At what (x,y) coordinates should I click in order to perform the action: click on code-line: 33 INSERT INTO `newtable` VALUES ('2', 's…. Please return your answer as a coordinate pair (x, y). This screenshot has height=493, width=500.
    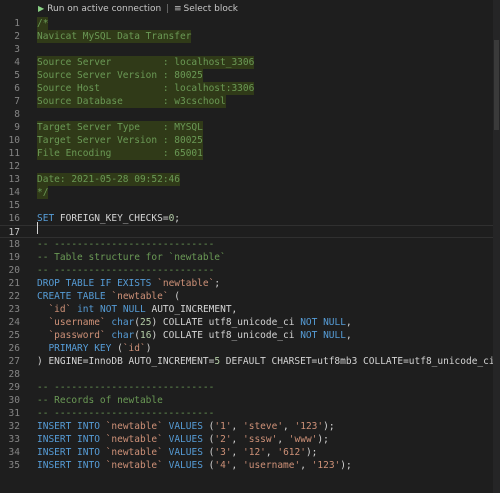
    Looking at the image, I should click on (250, 439).